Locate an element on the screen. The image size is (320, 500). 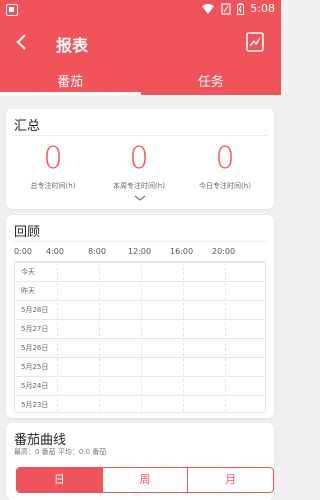
stat-label: 总专注时间(h) is located at coordinates (53, 186).